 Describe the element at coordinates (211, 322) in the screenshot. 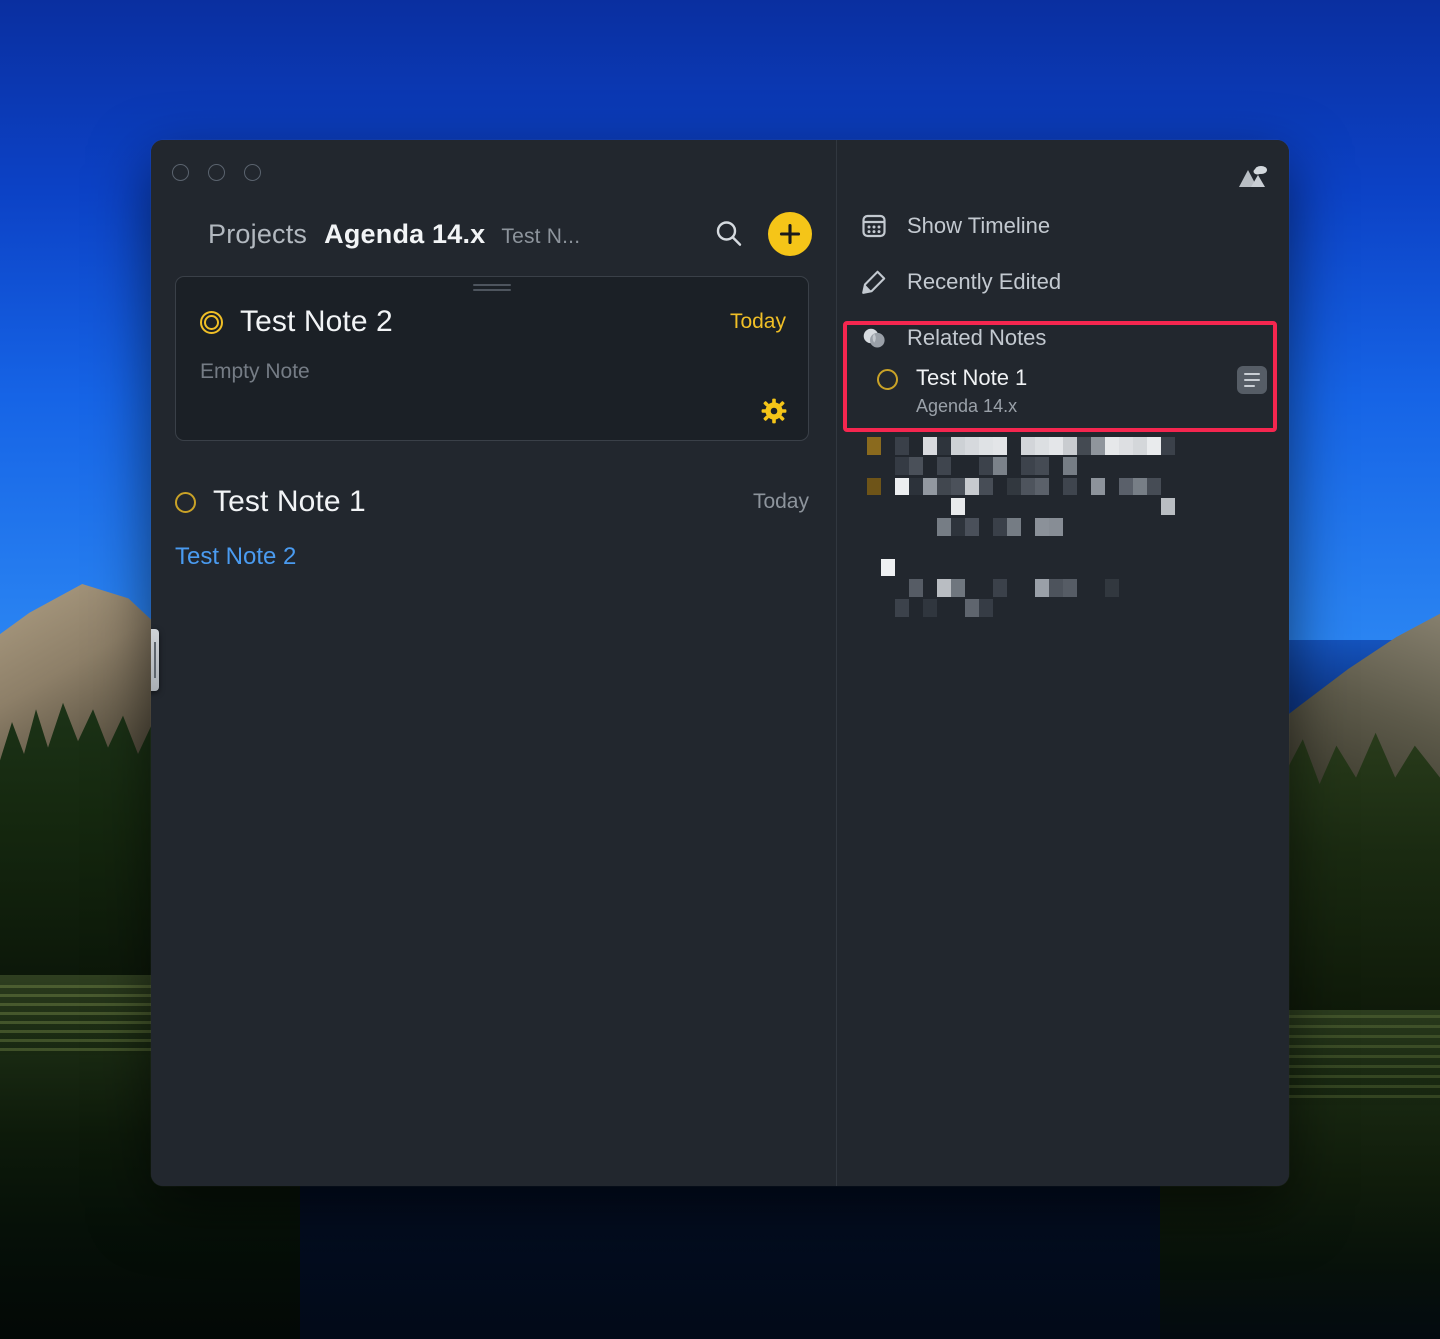

I see `target-ring-icon` at that location.